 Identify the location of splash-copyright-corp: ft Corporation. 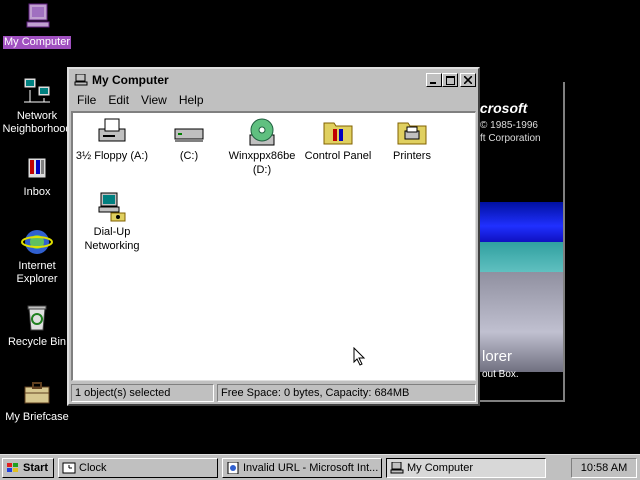
(510, 138).